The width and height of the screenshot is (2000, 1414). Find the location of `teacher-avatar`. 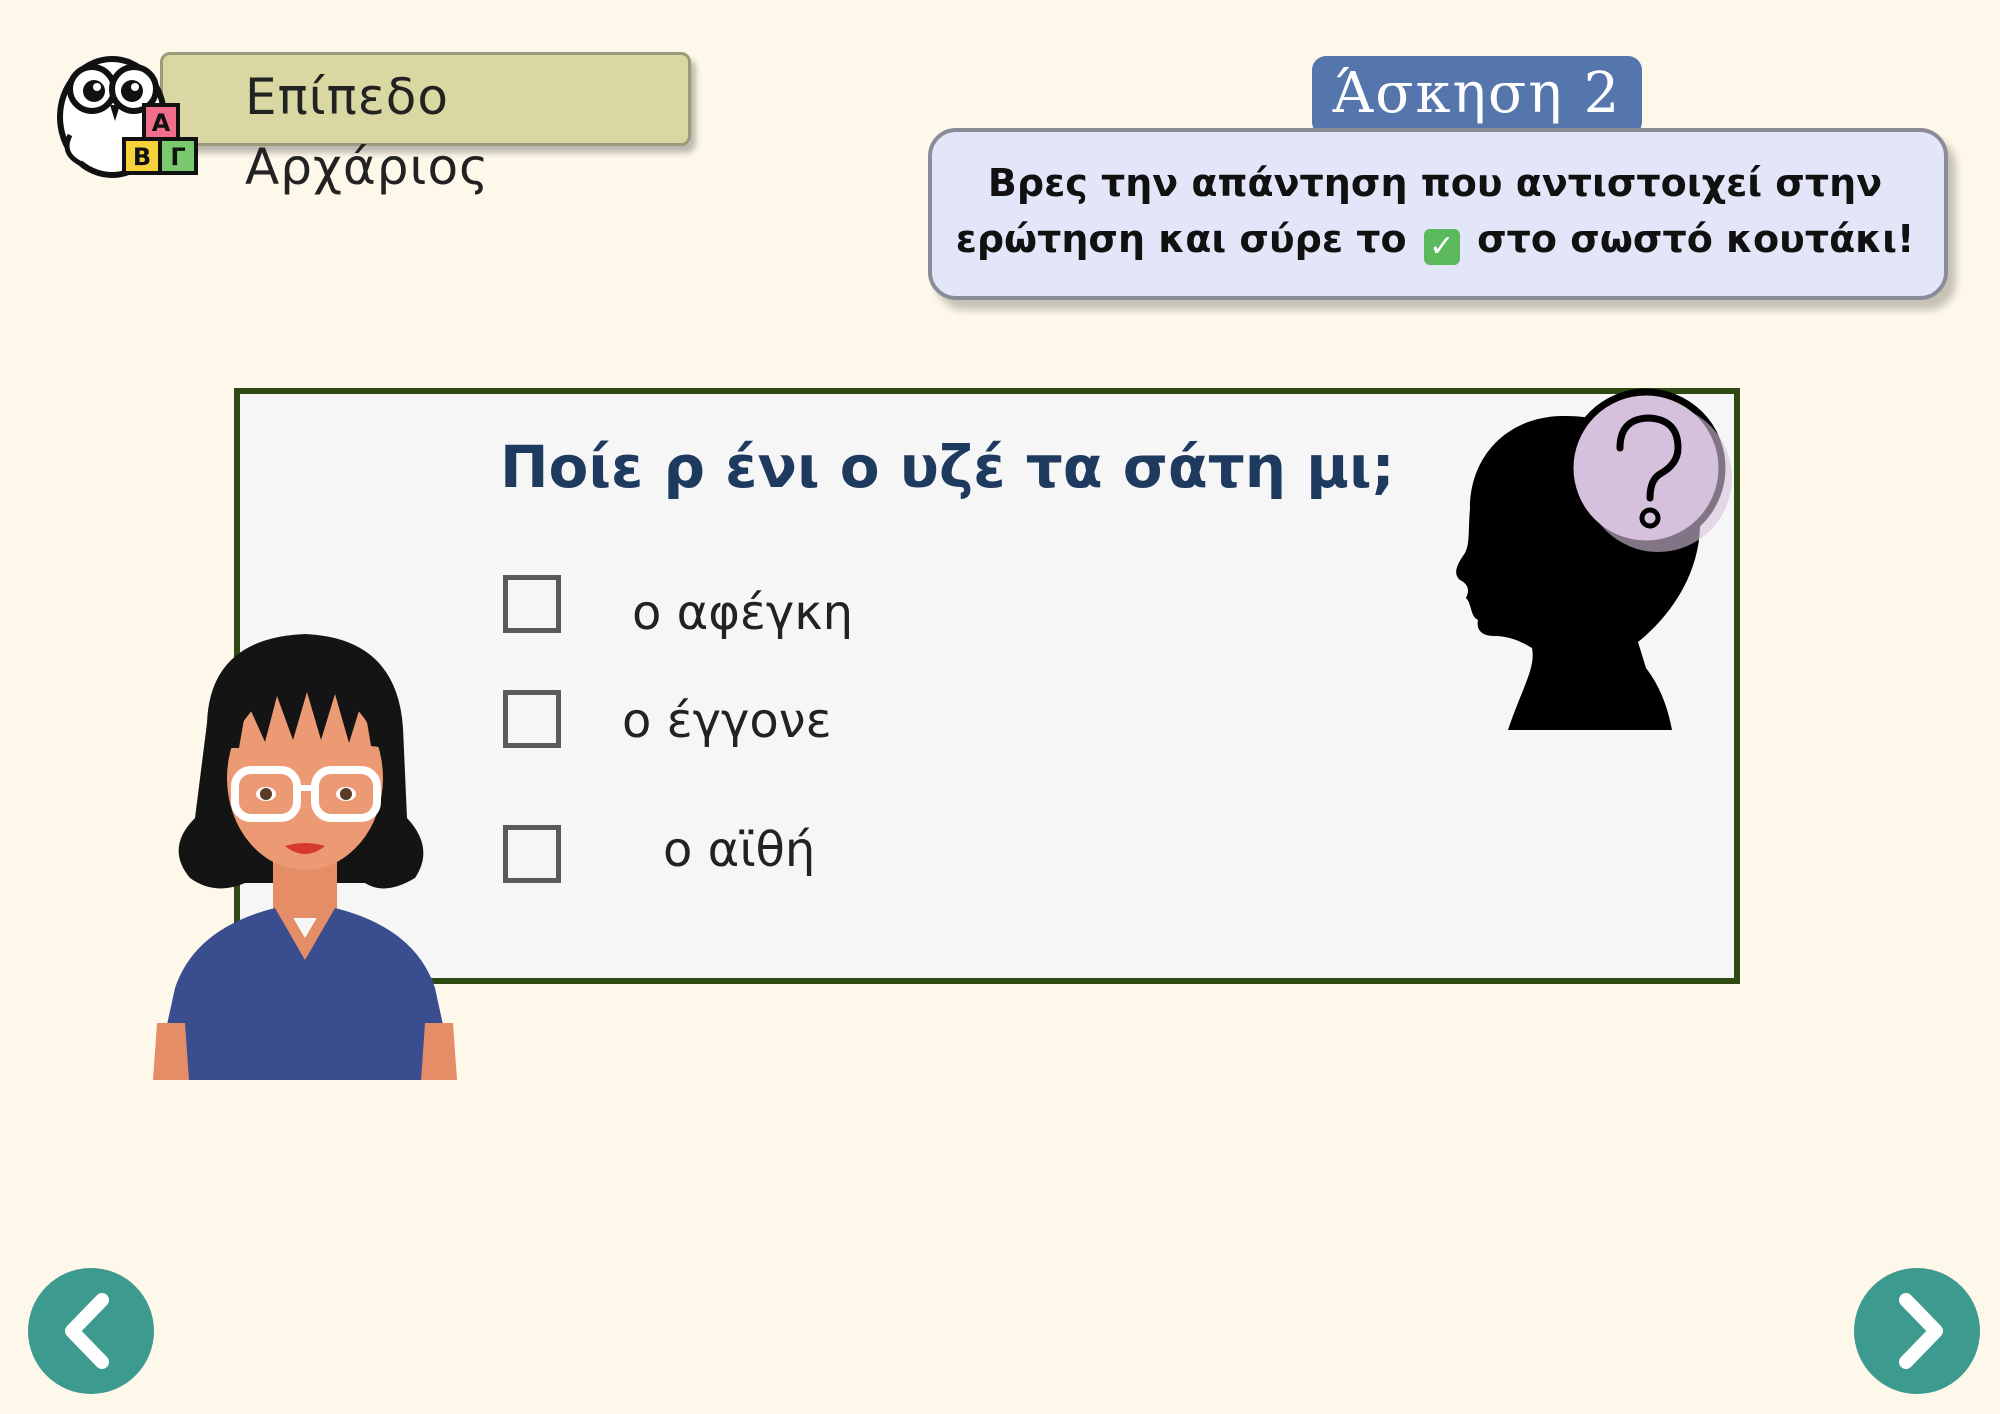

teacher-avatar is located at coordinates (310, 854).